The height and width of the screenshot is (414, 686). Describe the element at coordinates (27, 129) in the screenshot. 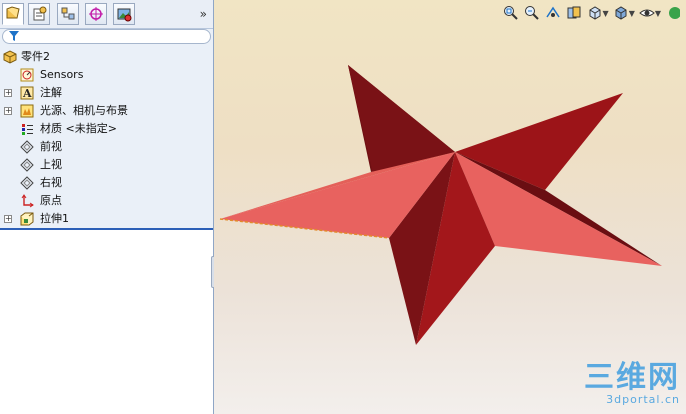

I see `material-icon` at that location.